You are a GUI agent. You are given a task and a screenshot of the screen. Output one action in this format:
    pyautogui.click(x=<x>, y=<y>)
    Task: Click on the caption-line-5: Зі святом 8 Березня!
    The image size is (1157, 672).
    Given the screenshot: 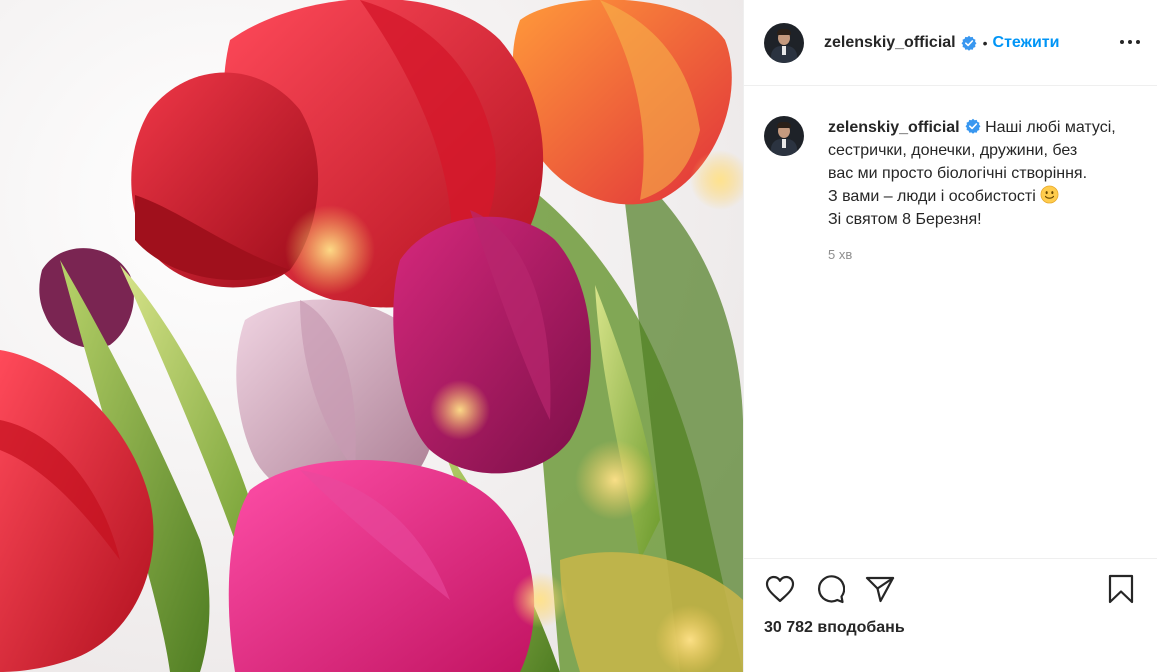 What is the action you would take?
    pyautogui.click(x=905, y=219)
    